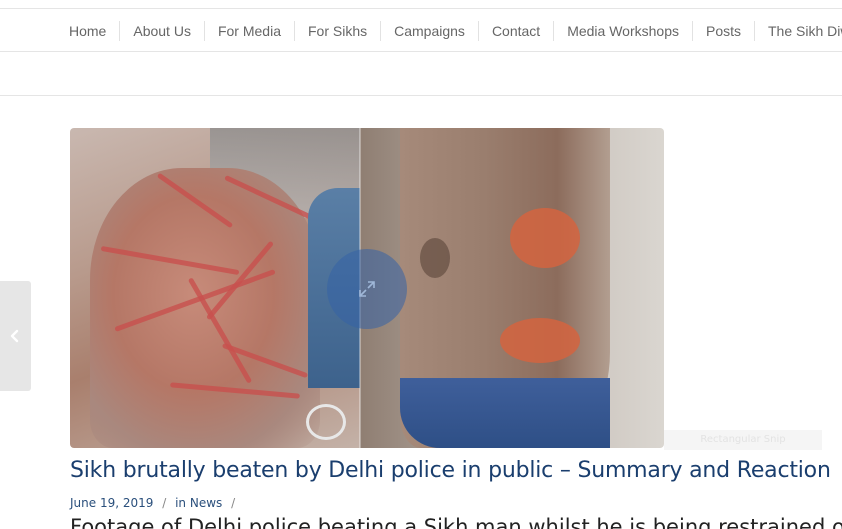 The height and width of the screenshot is (529, 842). I want to click on nav-item-for-sikhs: For Sikhs, so click(336, 31).